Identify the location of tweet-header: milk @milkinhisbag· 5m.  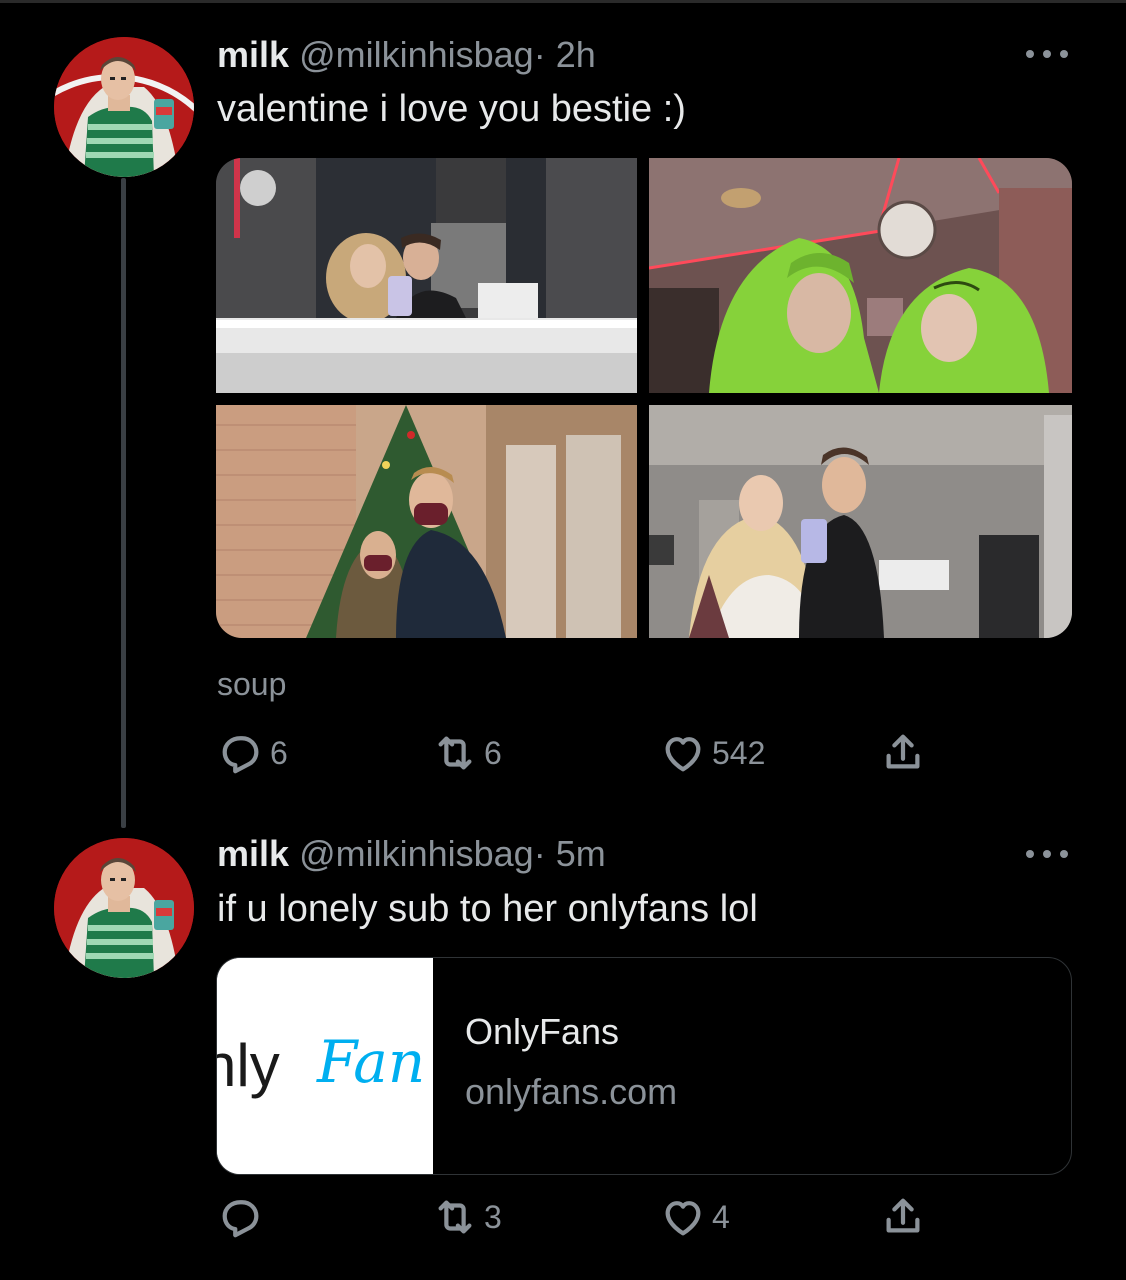
(411, 854).